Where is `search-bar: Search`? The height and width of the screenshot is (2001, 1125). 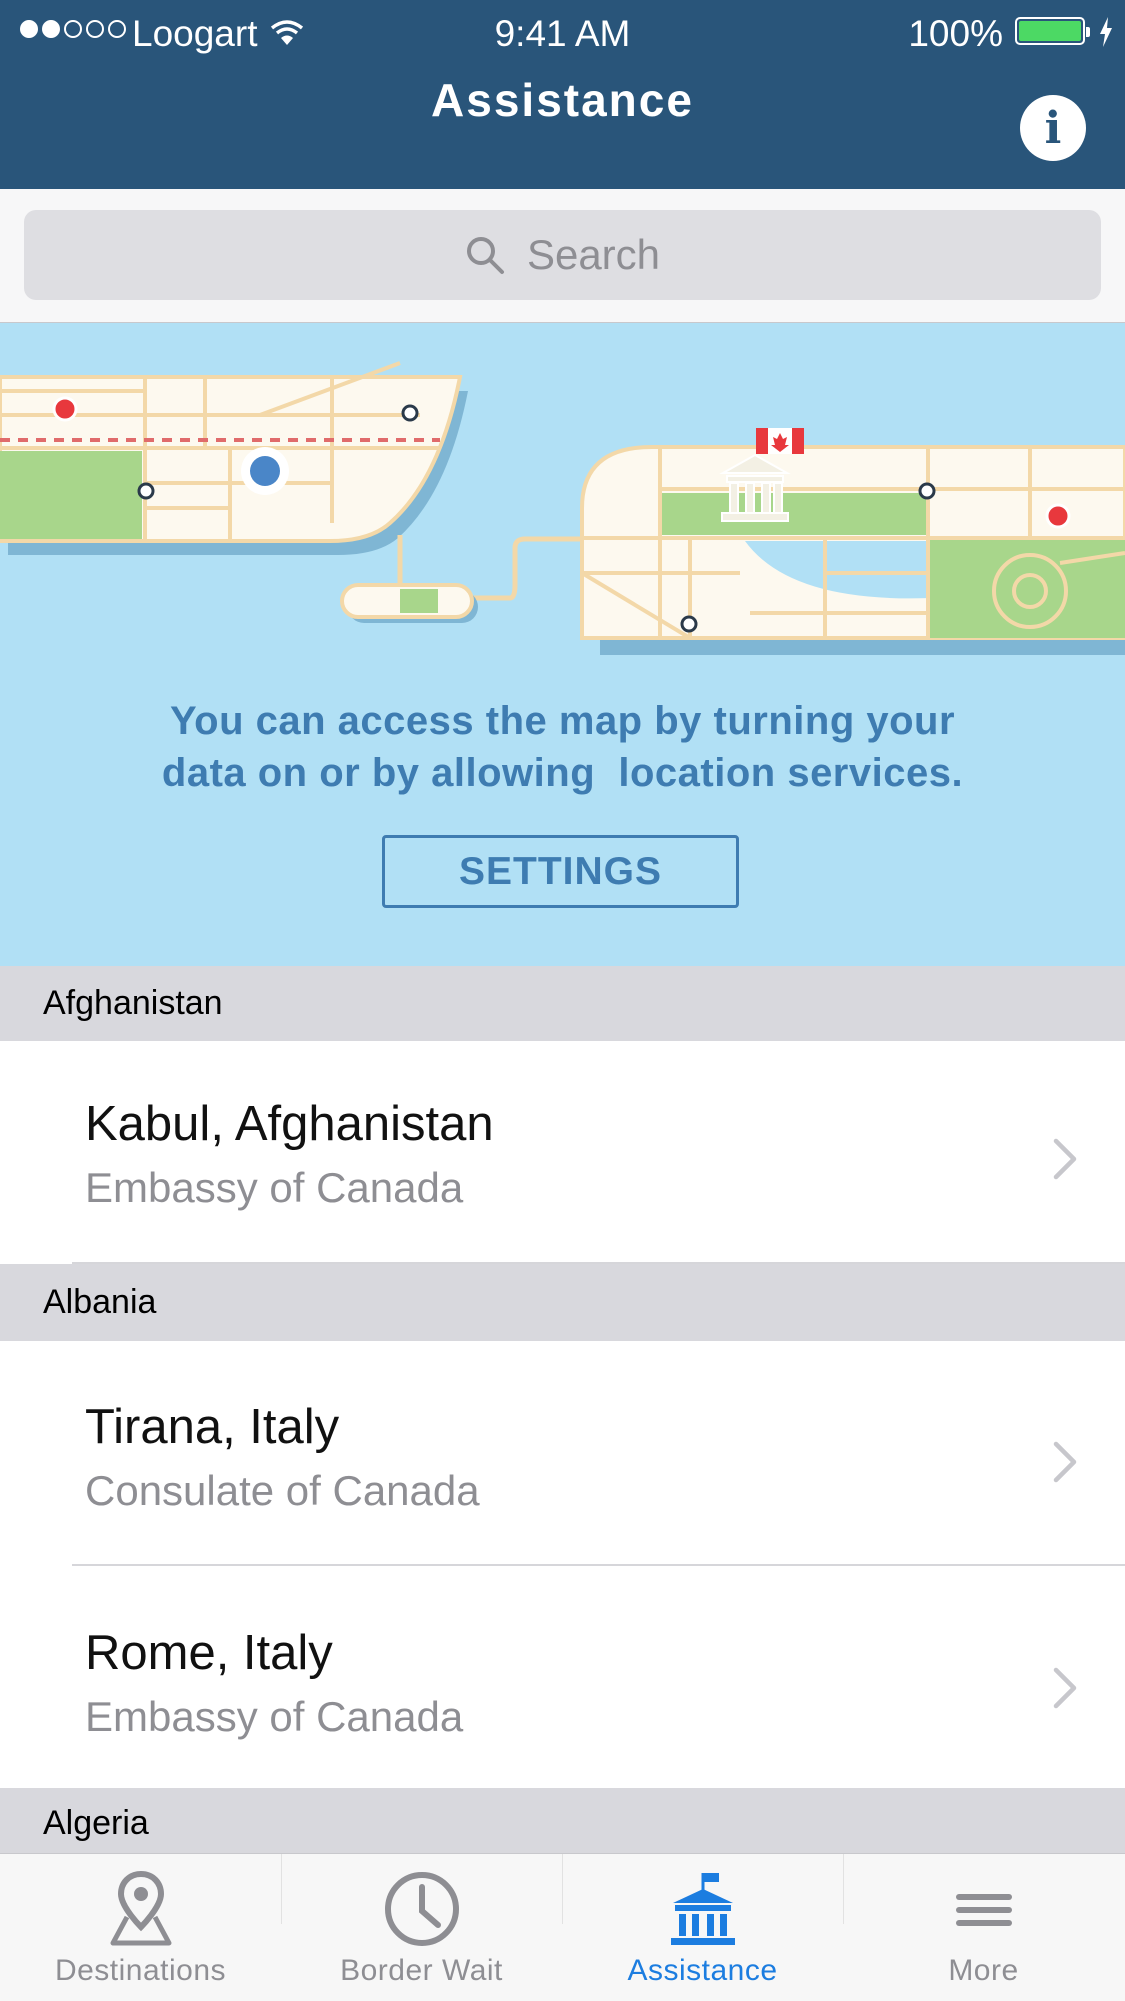 search-bar: Search is located at coordinates (562, 256).